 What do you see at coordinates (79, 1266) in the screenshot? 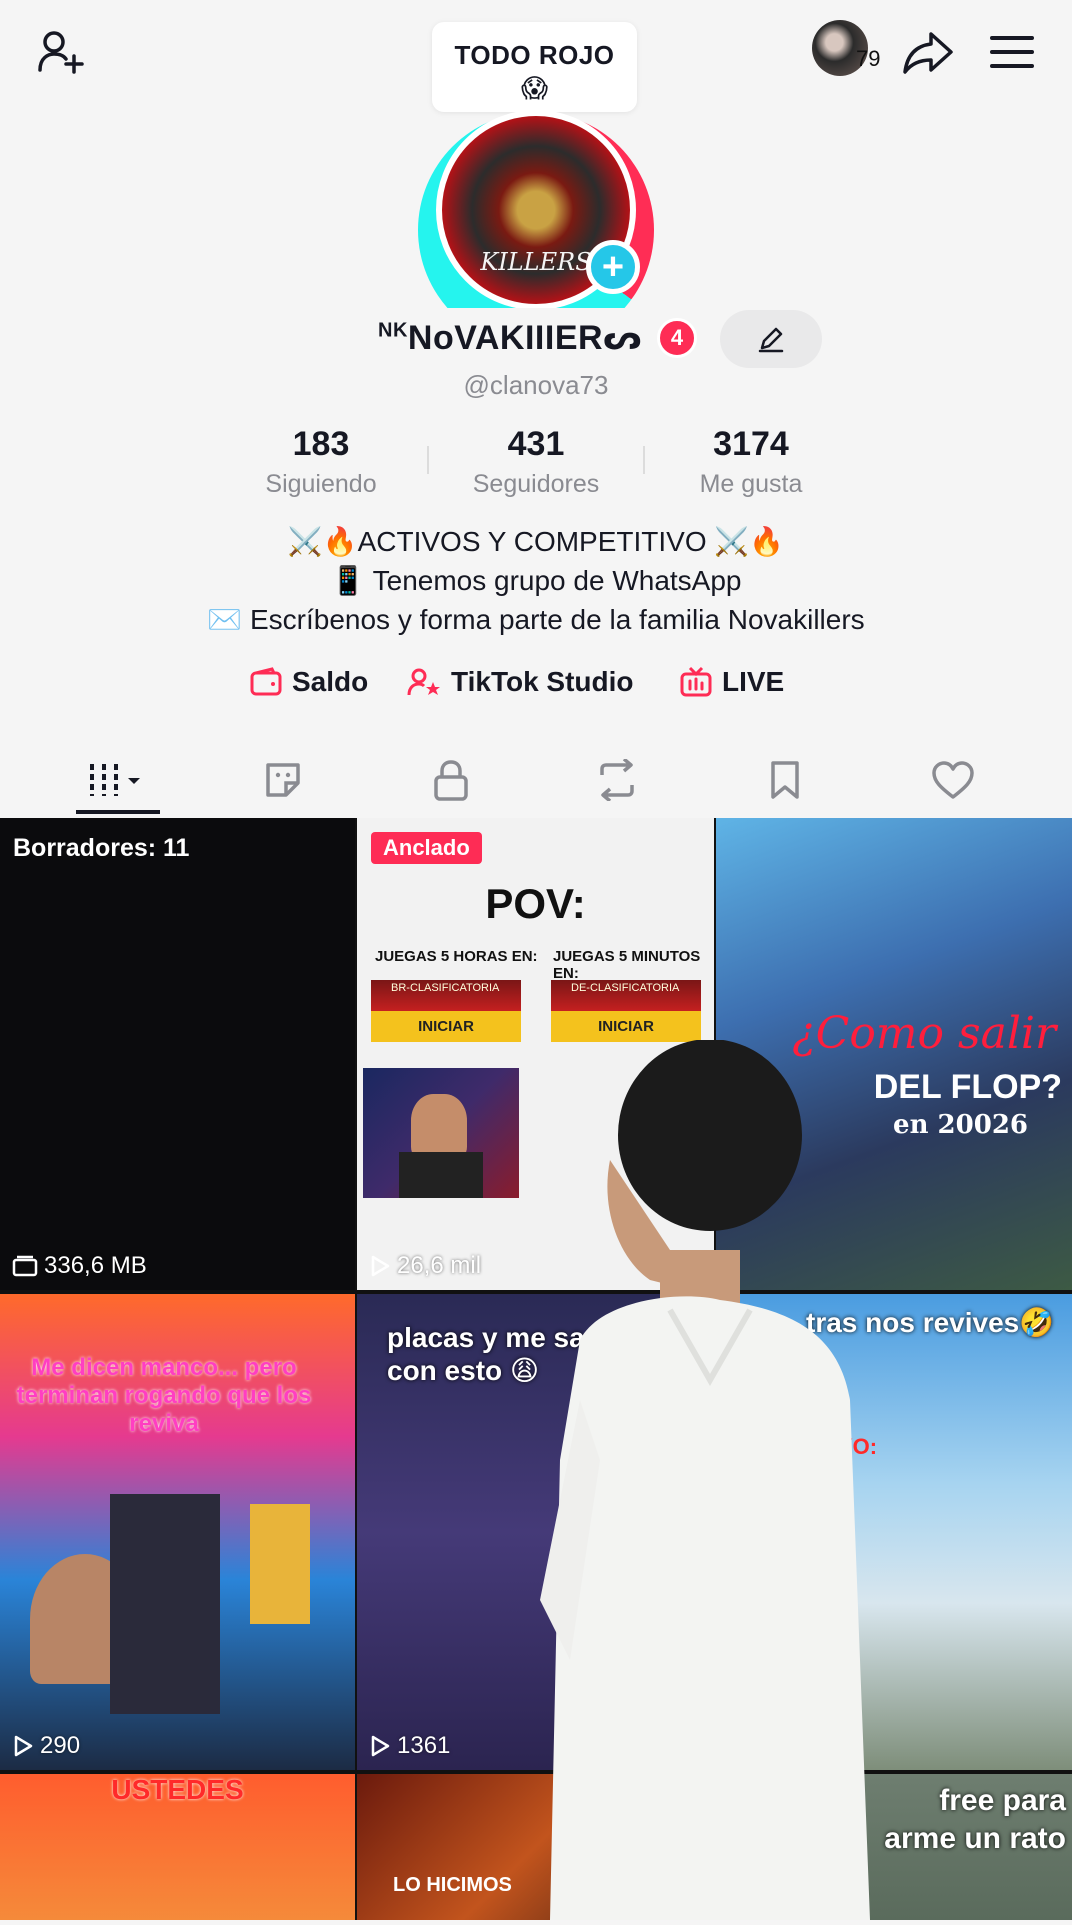
I see `drafts-size: 336,6 MB` at bounding box center [79, 1266].